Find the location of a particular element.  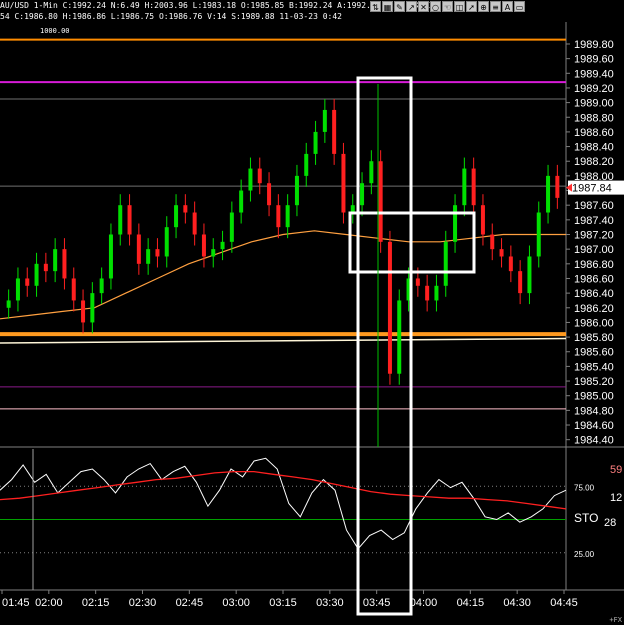

price-tick-label: 1989.80 is located at coordinates (594, 45).